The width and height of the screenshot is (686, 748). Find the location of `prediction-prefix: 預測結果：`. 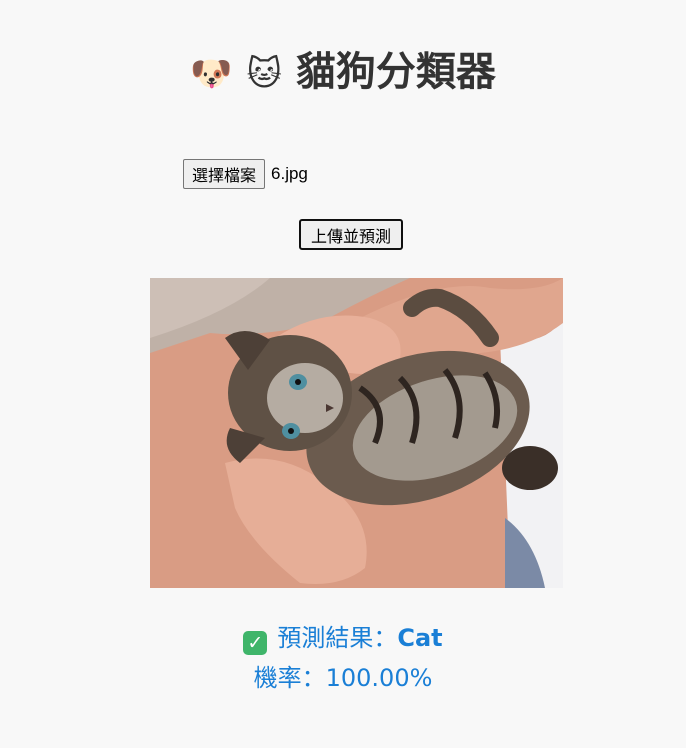

prediction-prefix: 預測結果： is located at coordinates (337, 638).